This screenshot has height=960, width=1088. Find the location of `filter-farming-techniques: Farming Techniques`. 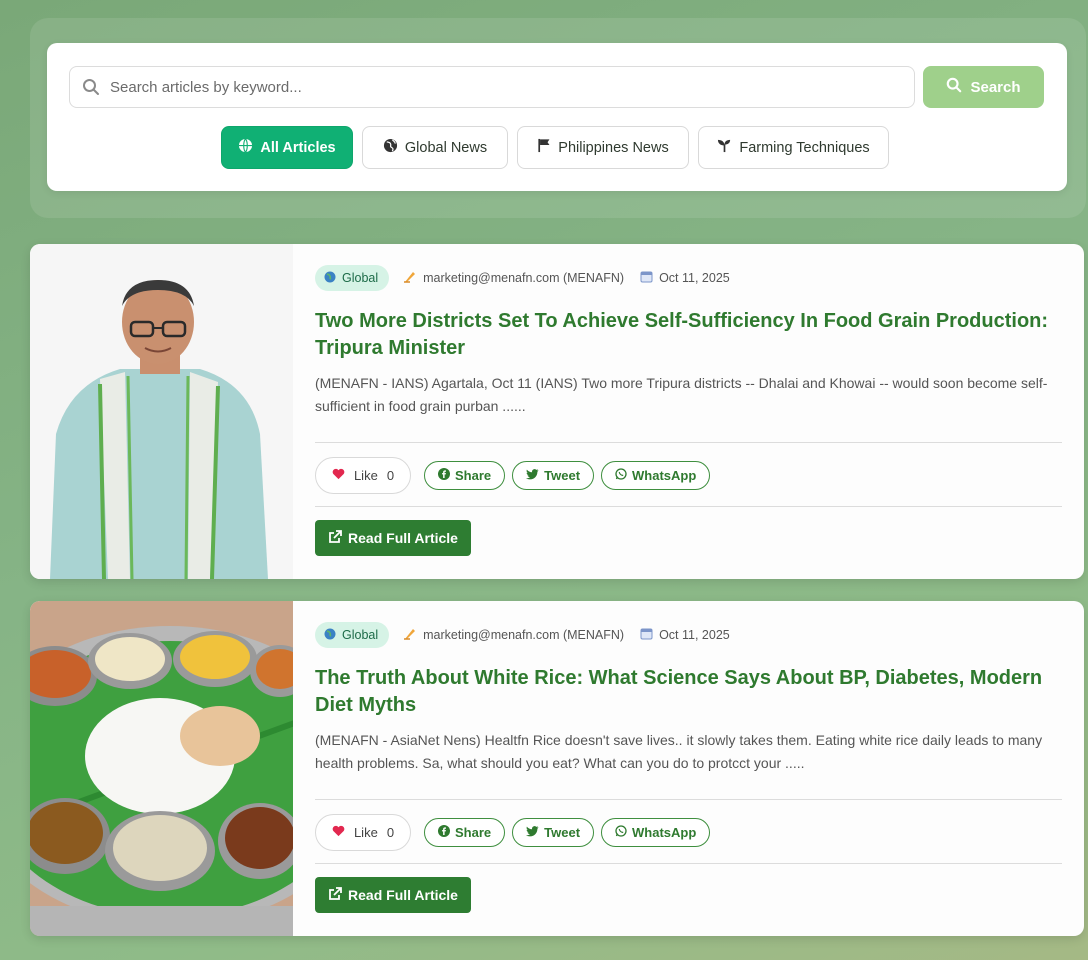

filter-farming-techniques: Farming Techniques is located at coordinates (793, 147).